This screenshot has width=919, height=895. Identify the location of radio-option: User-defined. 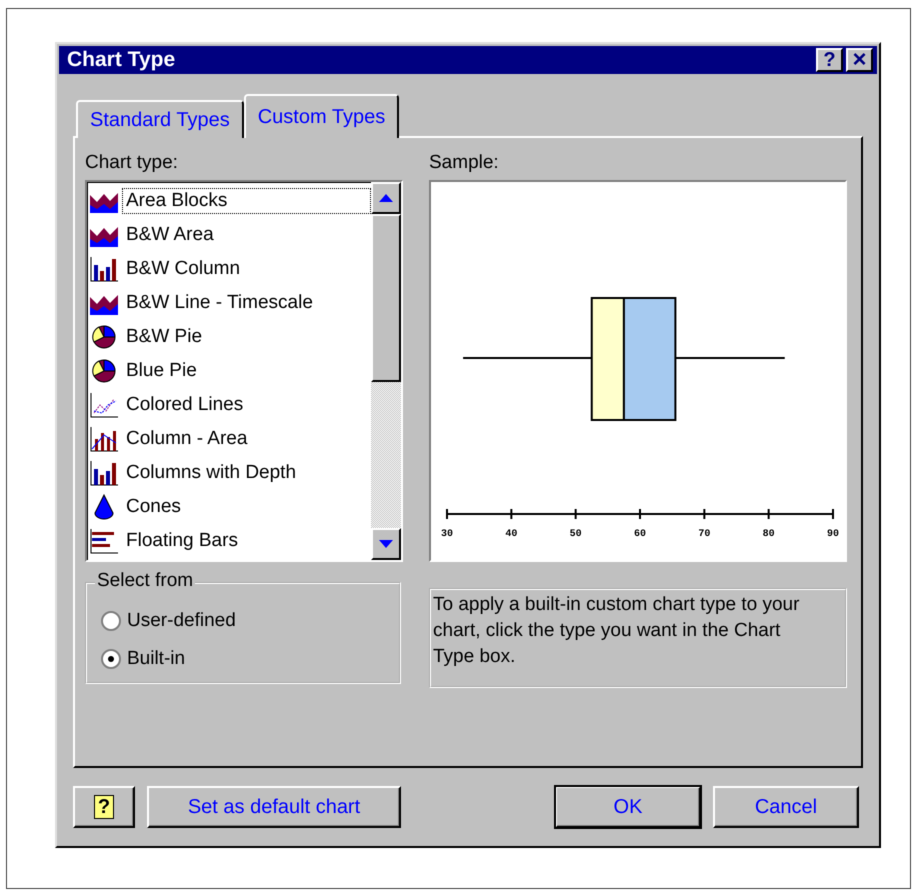
(168, 621).